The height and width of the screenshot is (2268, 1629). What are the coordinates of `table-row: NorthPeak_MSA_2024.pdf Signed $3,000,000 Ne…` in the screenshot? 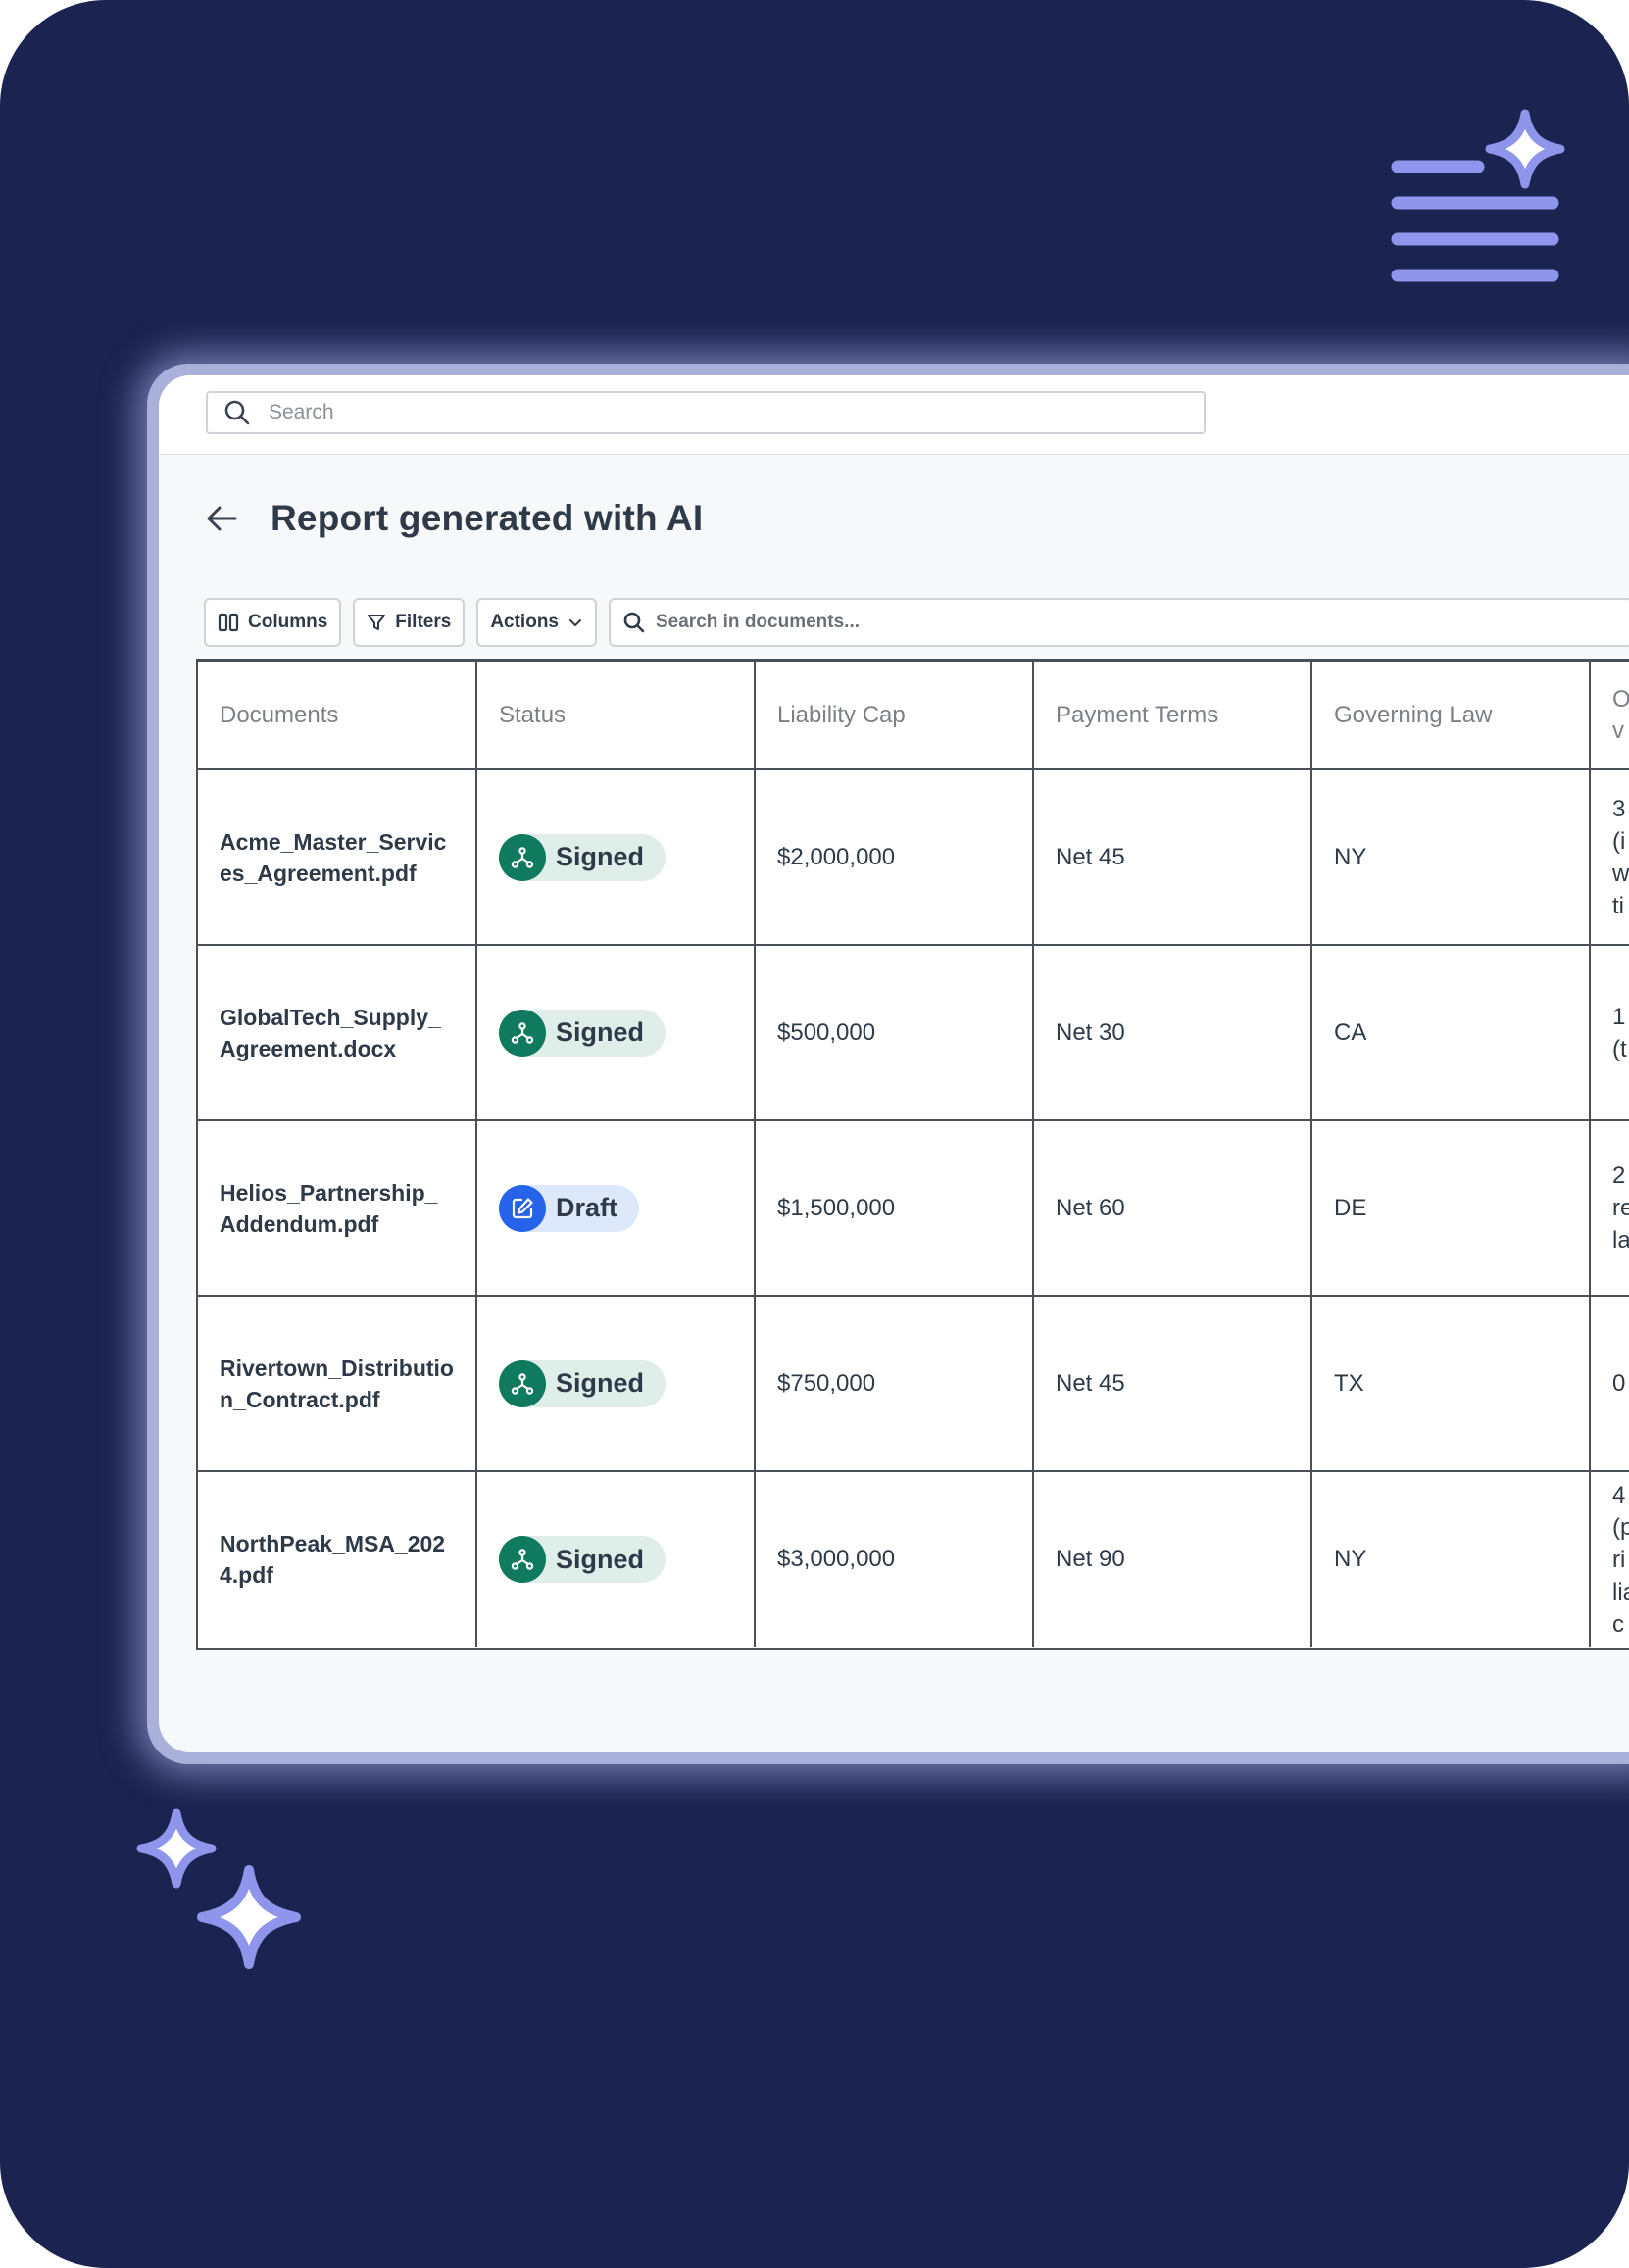 It's located at (914, 1559).